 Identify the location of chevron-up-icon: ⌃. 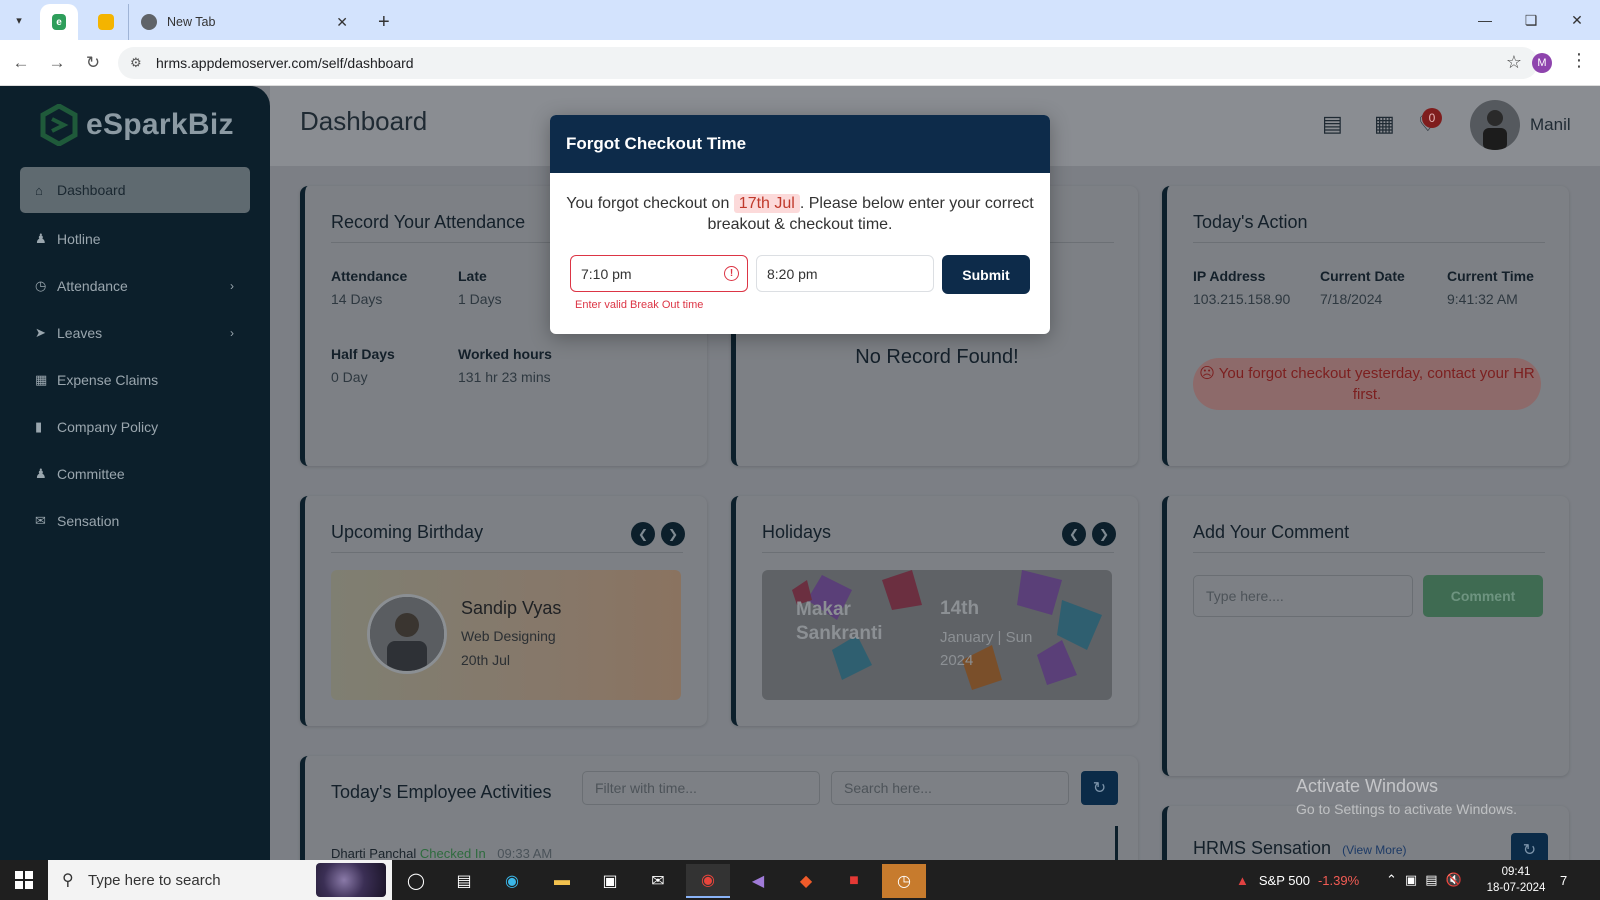
(1391, 880).